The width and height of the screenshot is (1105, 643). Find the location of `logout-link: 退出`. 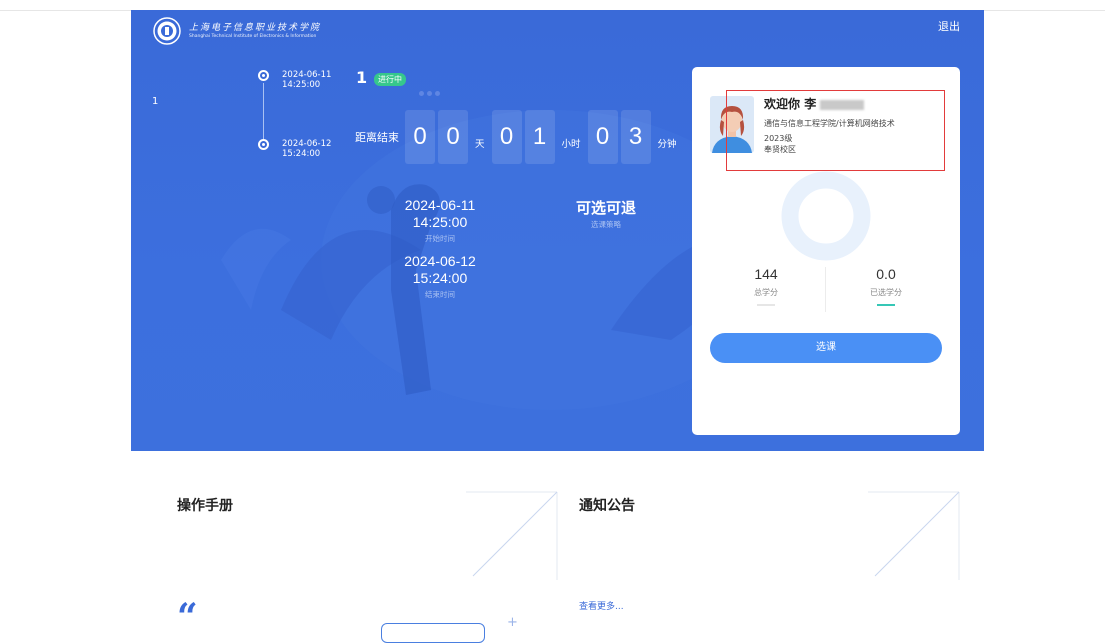

logout-link: 退出 is located at coordinates (949, 26).